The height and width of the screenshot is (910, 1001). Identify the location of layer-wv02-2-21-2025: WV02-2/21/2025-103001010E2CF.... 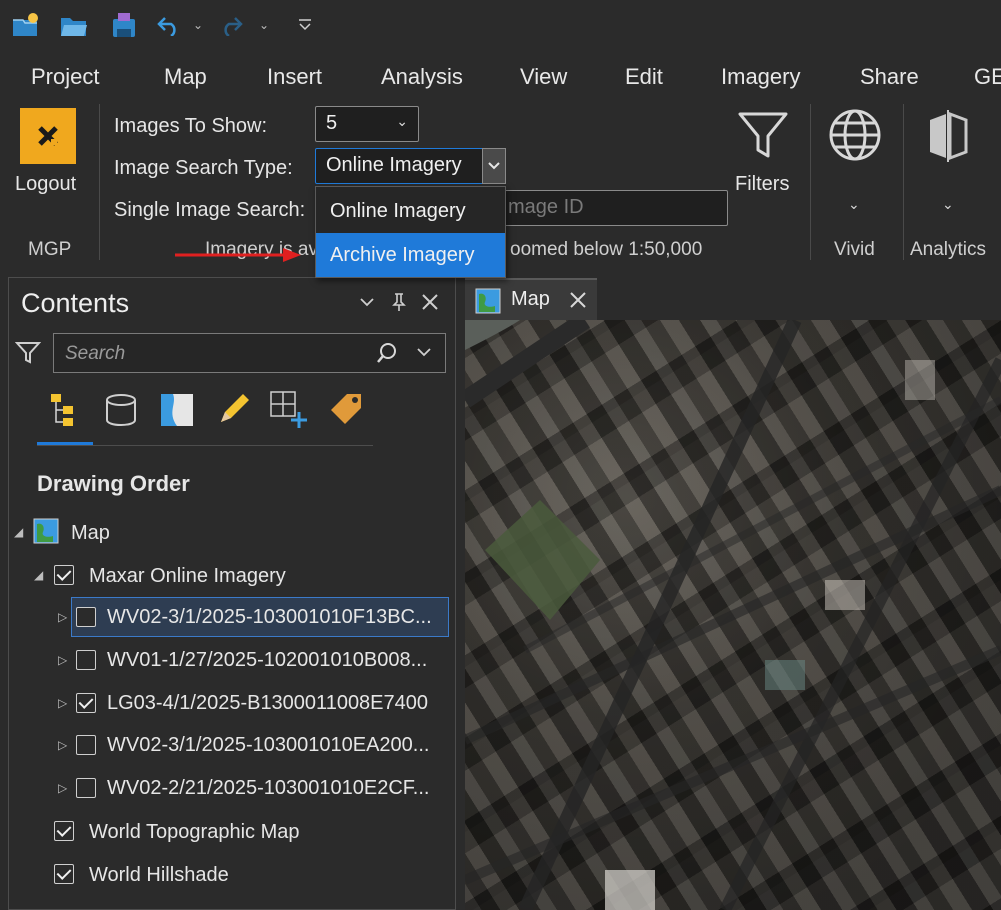
(268, 788).